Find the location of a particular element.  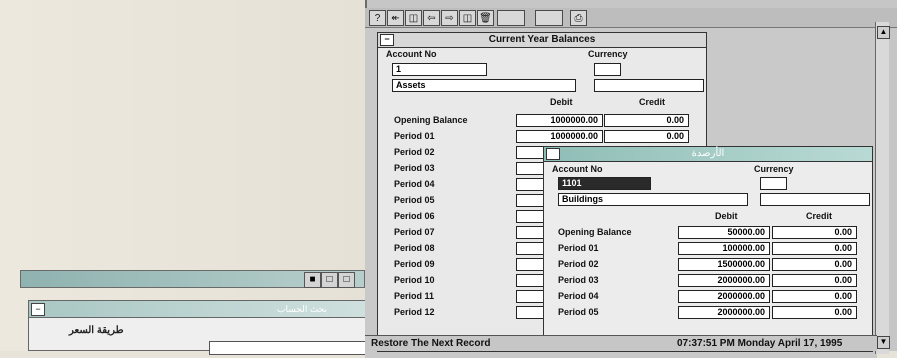

back-window-label: طريقة السعر is located at coordinates (96, 330).